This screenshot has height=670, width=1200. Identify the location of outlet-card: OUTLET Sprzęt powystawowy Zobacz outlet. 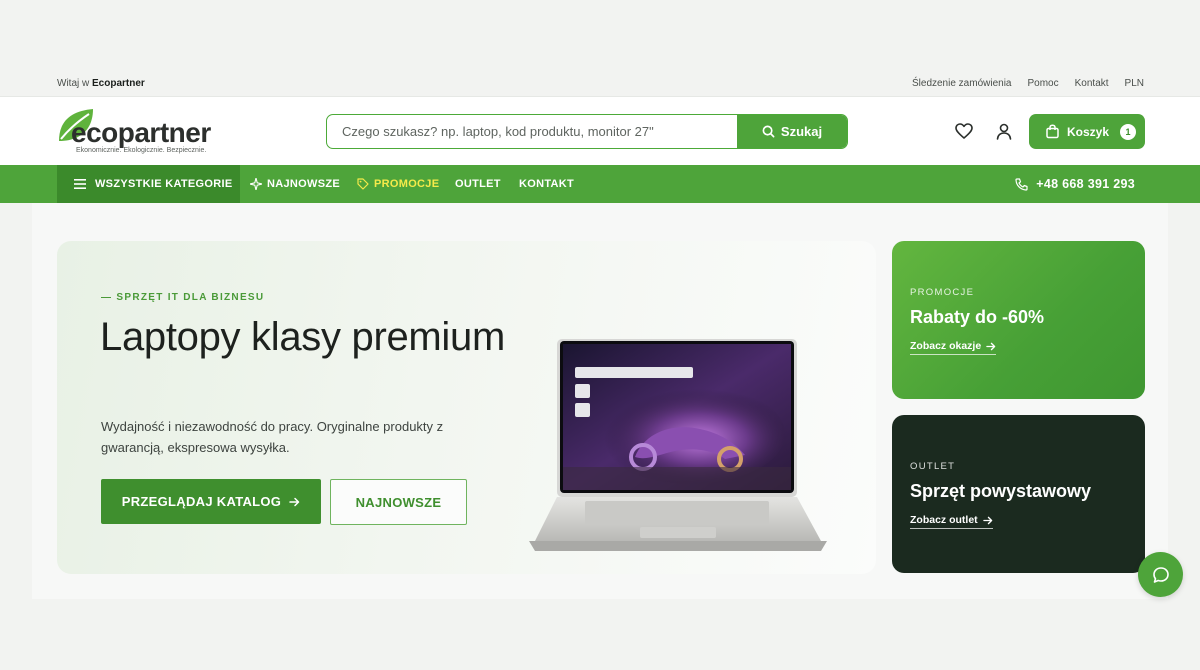
(1018, 494).